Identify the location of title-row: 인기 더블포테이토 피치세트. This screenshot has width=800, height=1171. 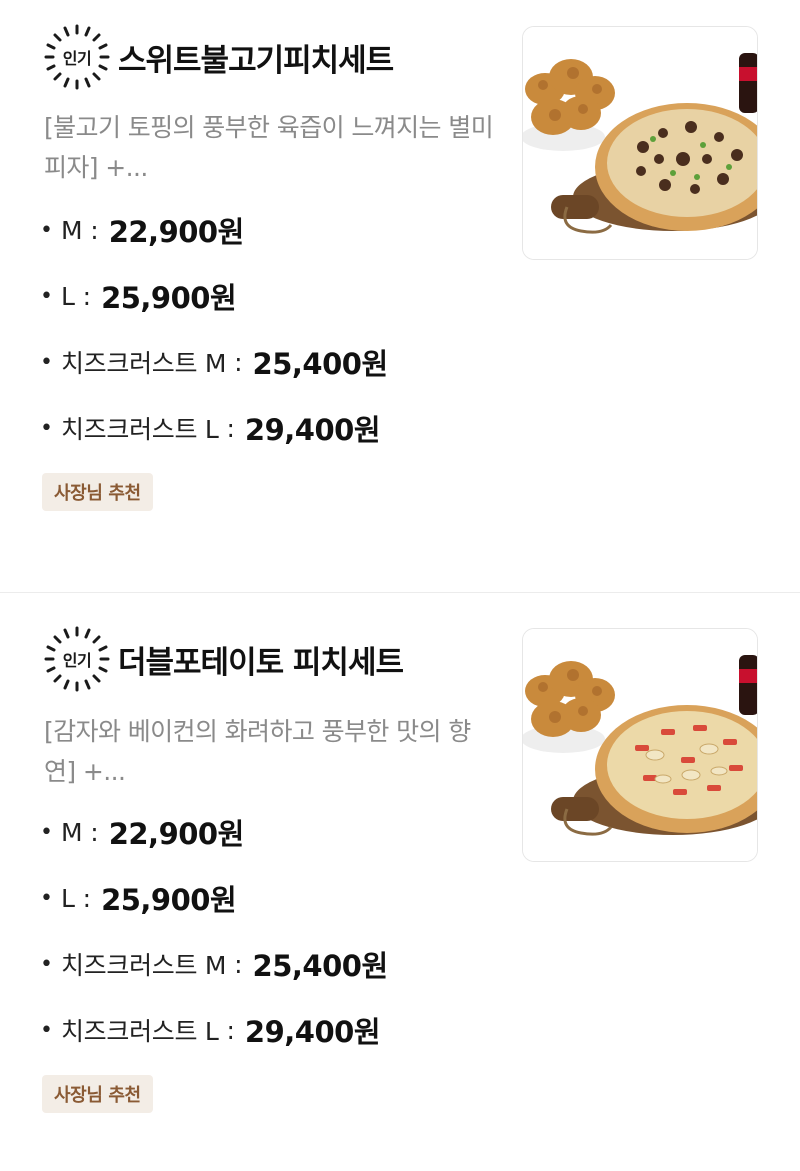
(223, 659).